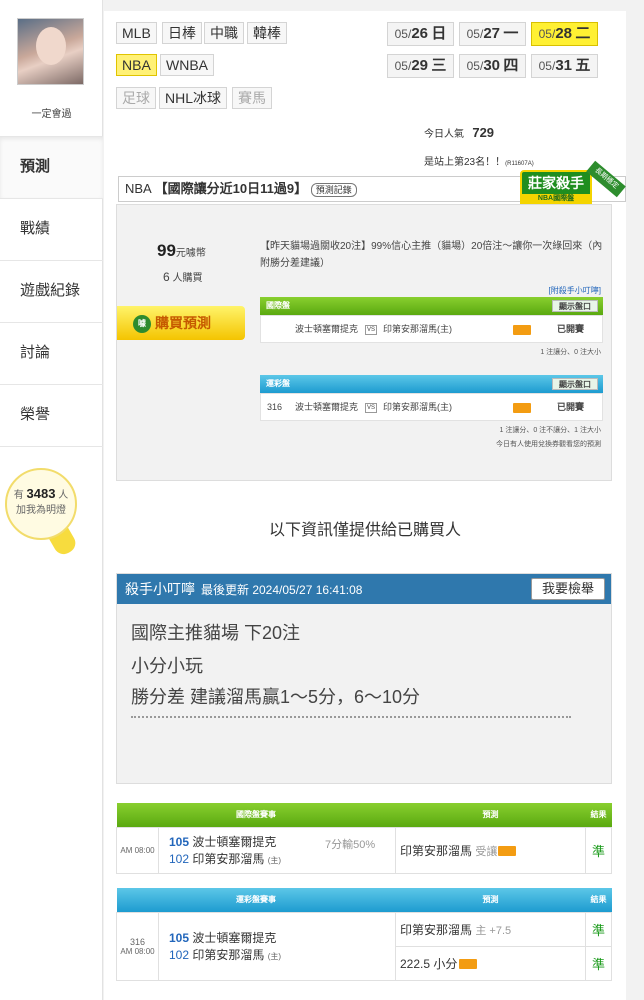 The image size is (644, 1000). Describe the element at coordinates (187, 65) in the screenshot. I see `league-wnba: WNBA` at that location.